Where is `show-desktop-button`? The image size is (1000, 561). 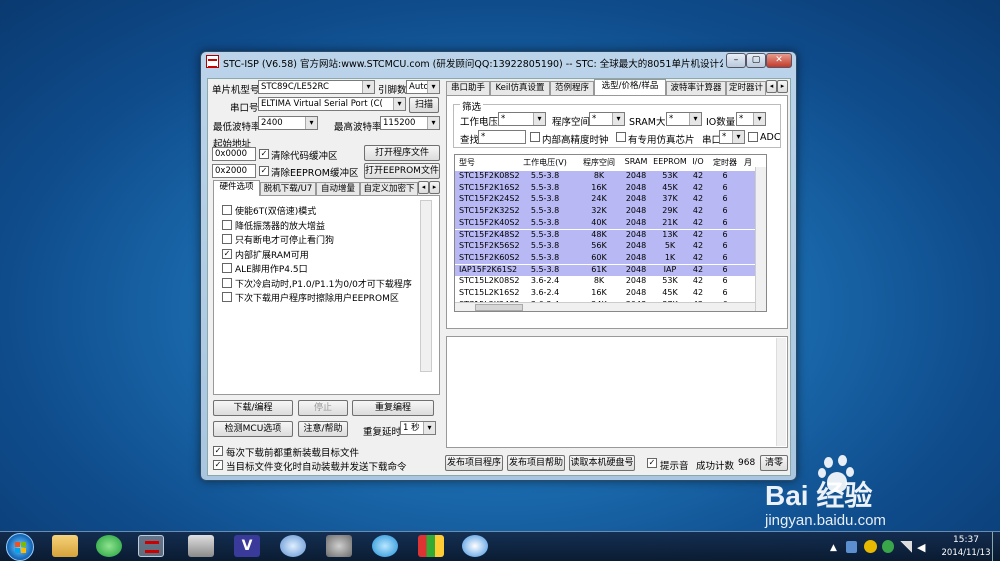
show-desktop-button is located at coordinates (996, 546).